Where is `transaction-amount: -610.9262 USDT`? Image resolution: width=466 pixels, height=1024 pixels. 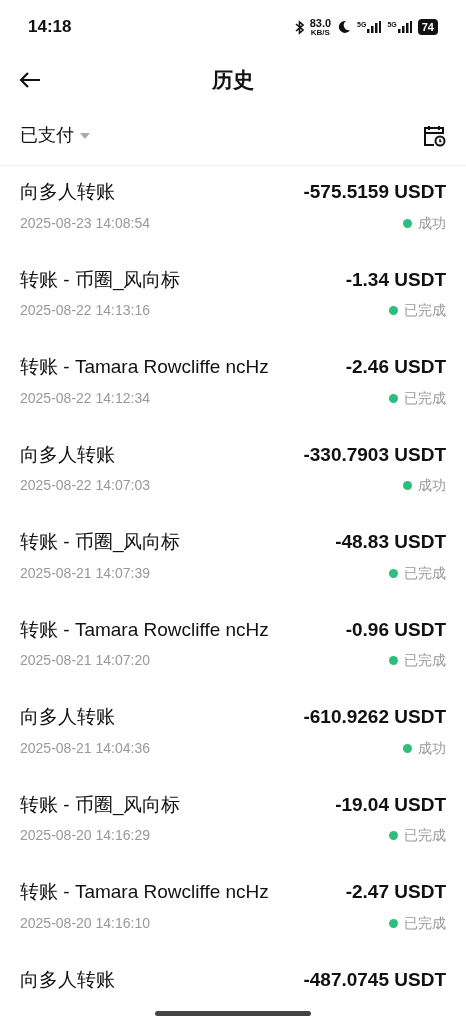
transaction-amount: -610.9262 USDT is located at coordinates (374, 717).